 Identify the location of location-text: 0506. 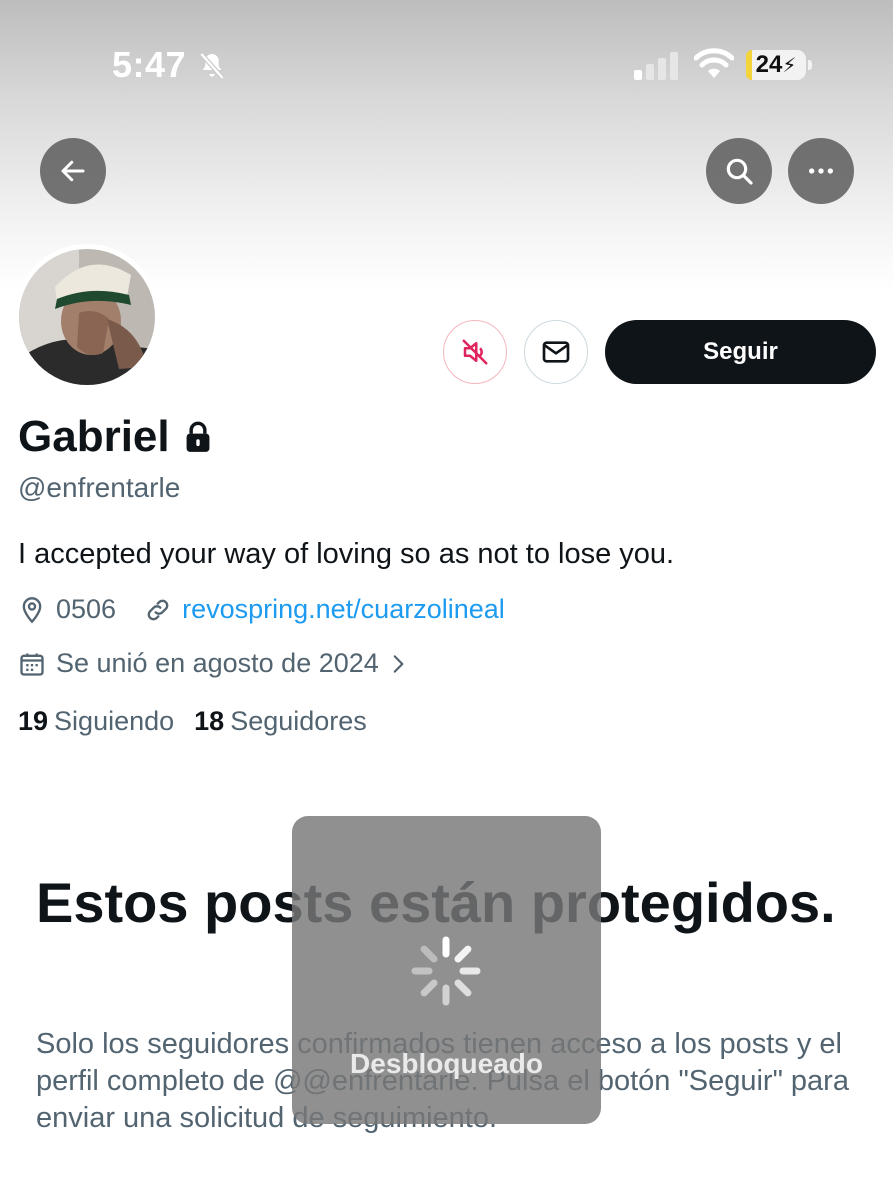
(86, 609).